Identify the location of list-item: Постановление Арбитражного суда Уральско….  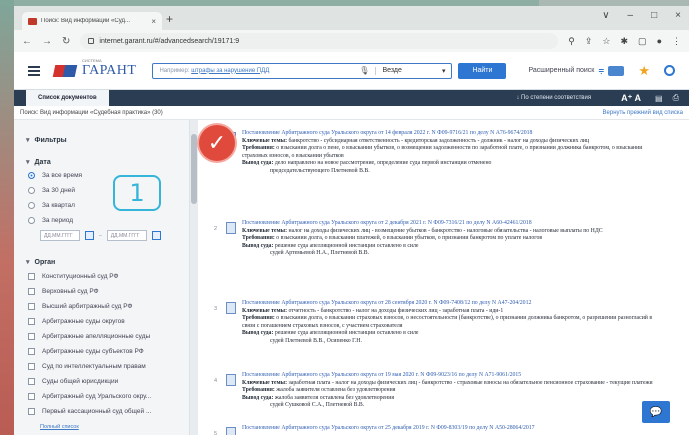
(446, 153).